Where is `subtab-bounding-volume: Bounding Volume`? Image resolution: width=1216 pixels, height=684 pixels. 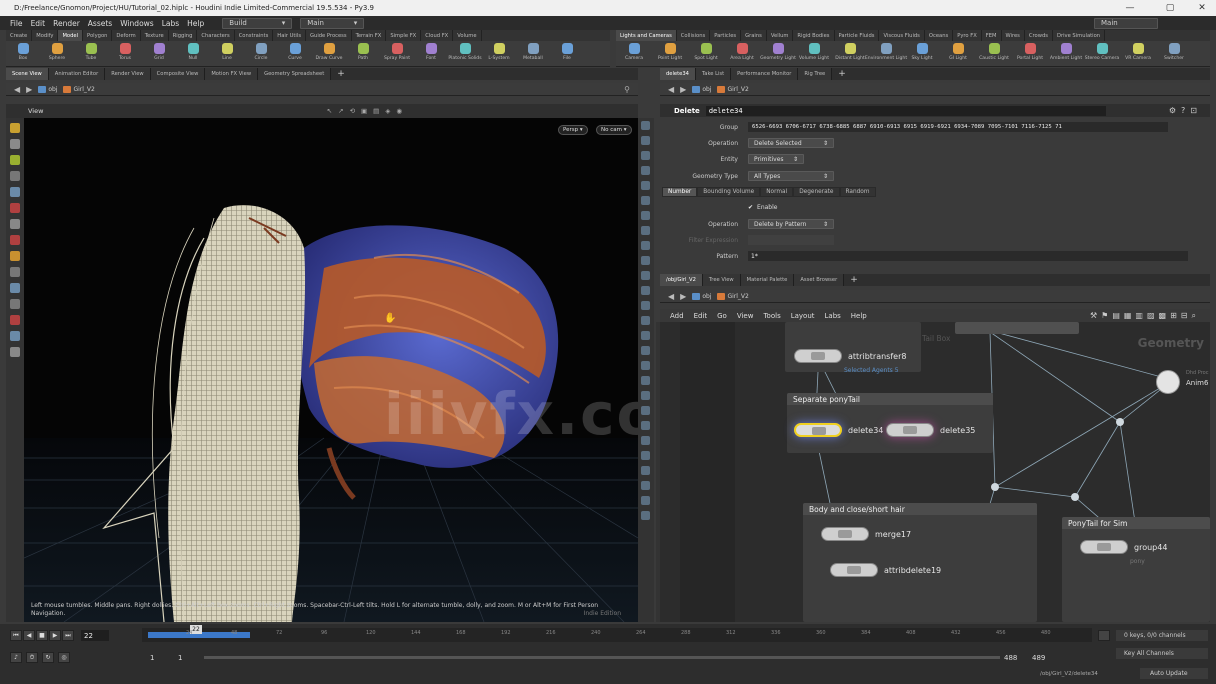
subtab-bounding-volume: Bounding Volume is located at coordinates (729, 192).